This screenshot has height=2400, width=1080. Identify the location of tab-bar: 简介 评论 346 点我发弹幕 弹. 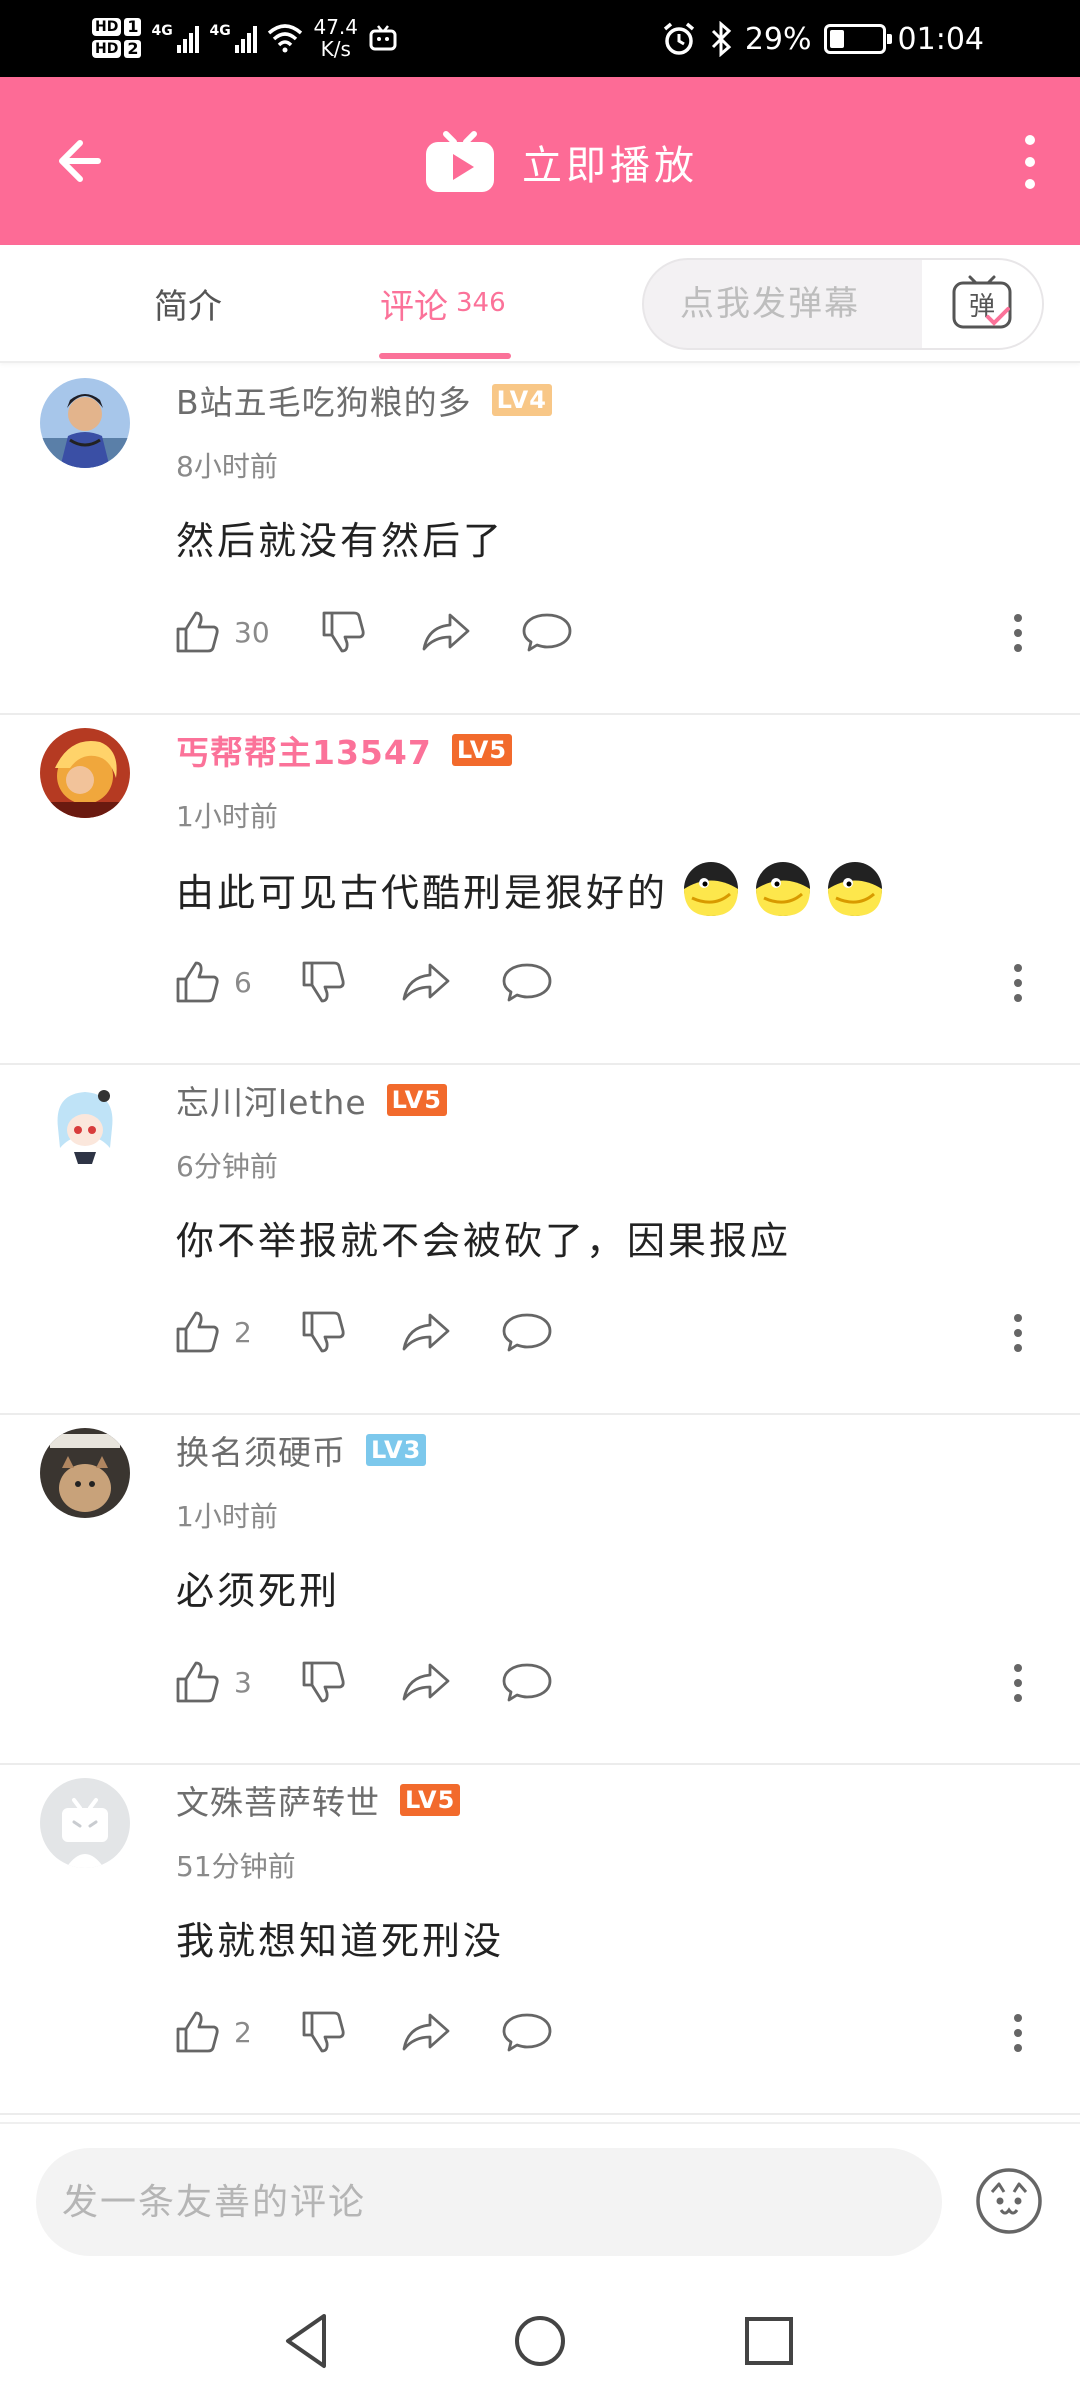
(540, 304).